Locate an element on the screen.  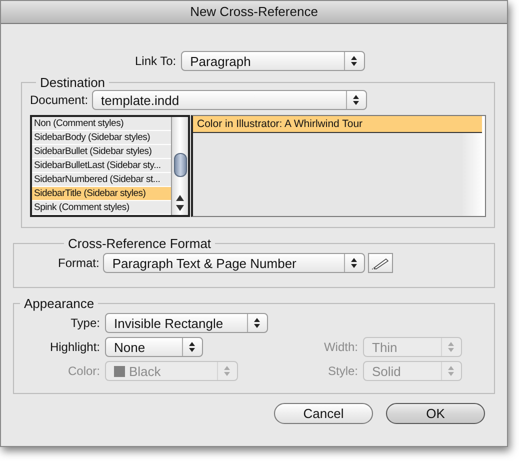
field-label: Link To: is located at coordinates (155, 61).